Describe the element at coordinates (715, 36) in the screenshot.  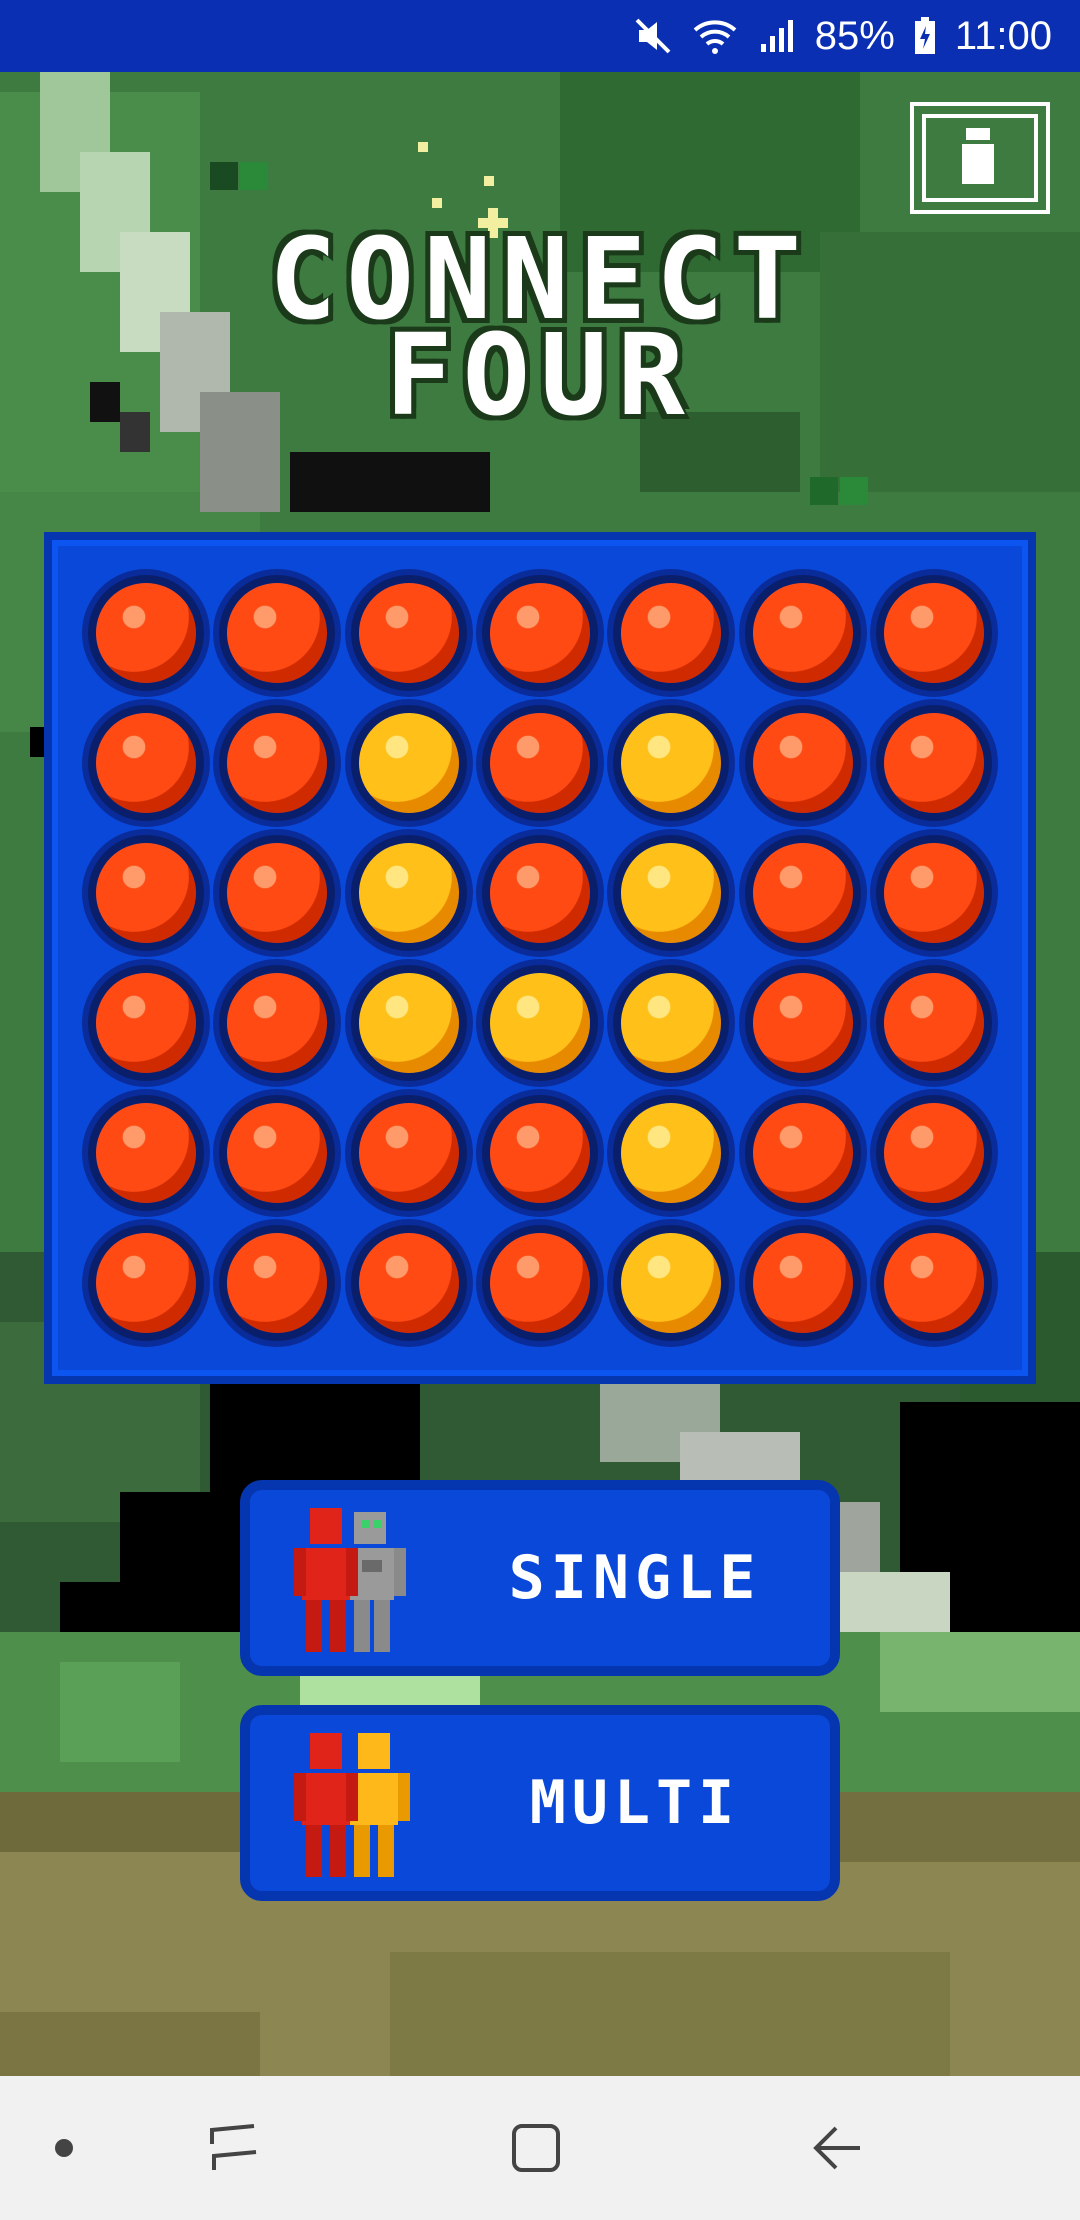
I see `wifi-icon` at that location.